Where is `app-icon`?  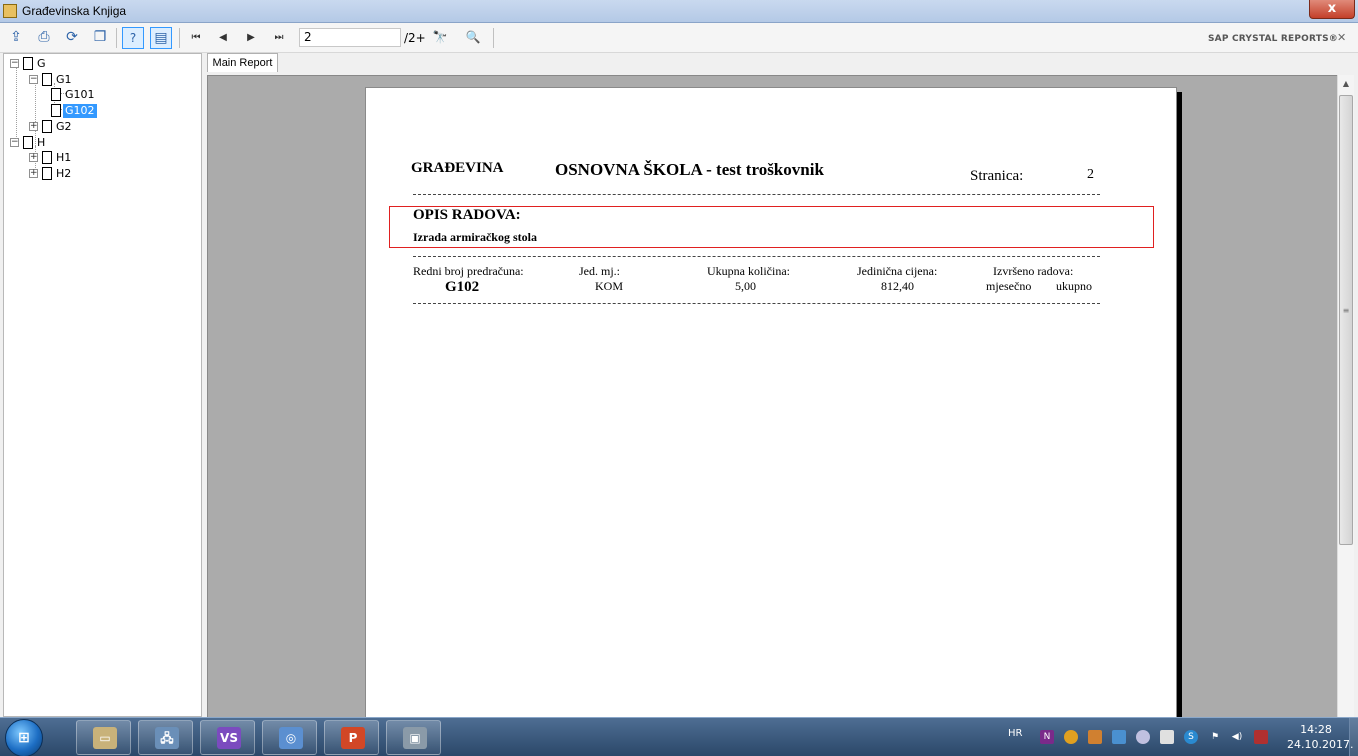 app-icon is located at coordinates (10, 11).